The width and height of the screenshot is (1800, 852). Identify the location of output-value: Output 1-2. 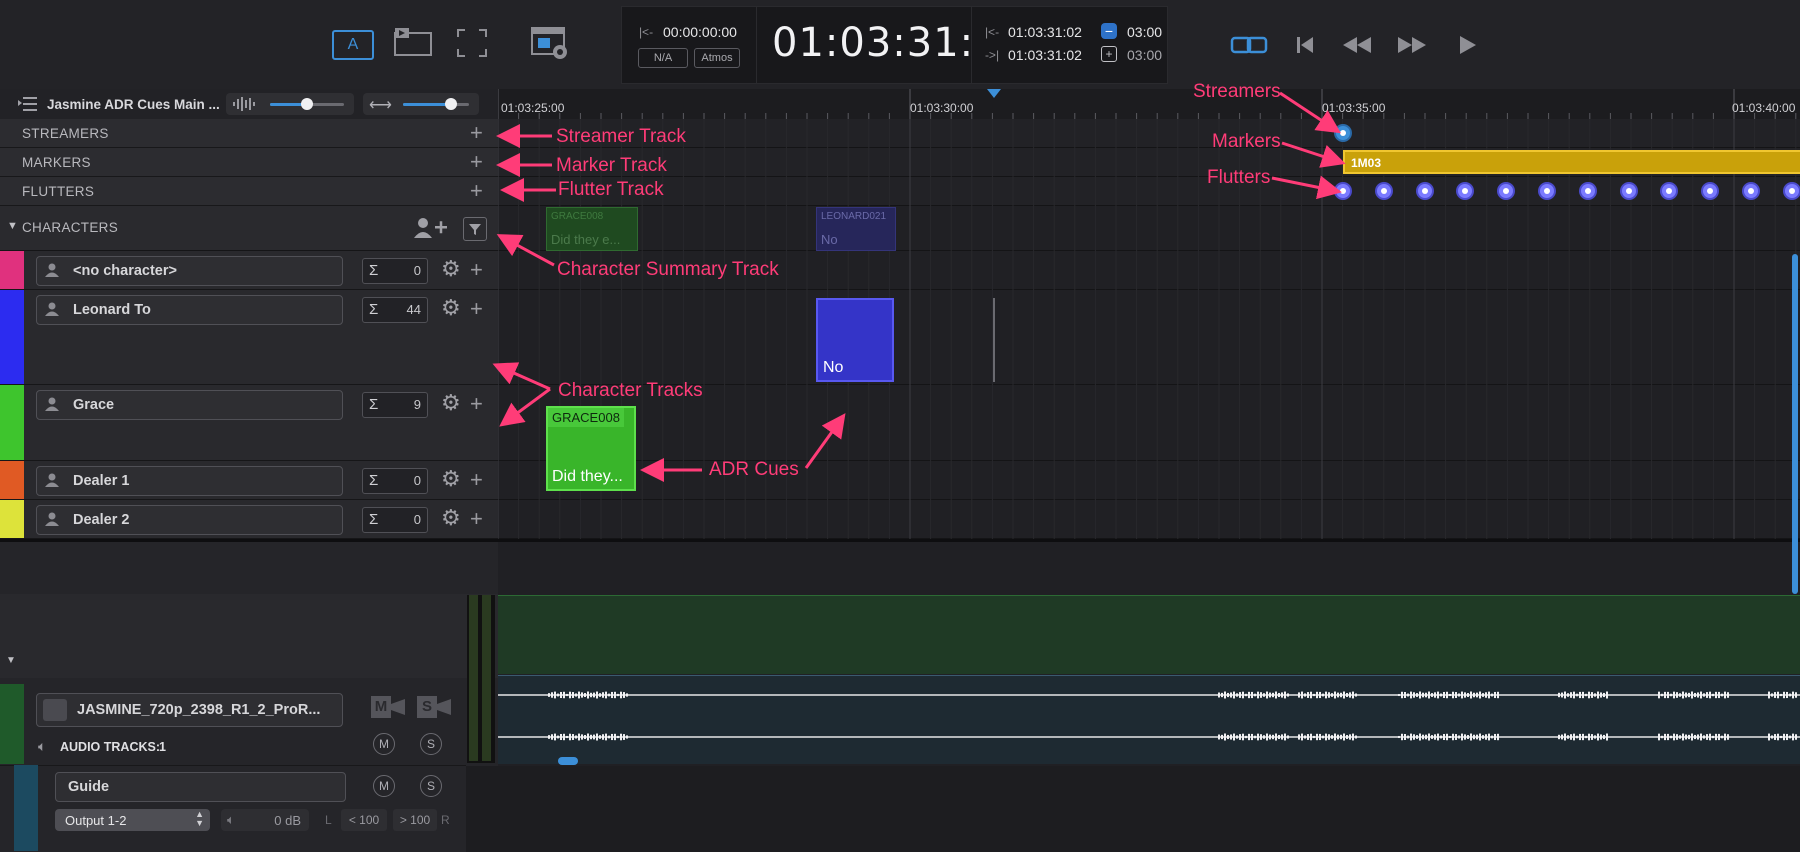
(96, 820).